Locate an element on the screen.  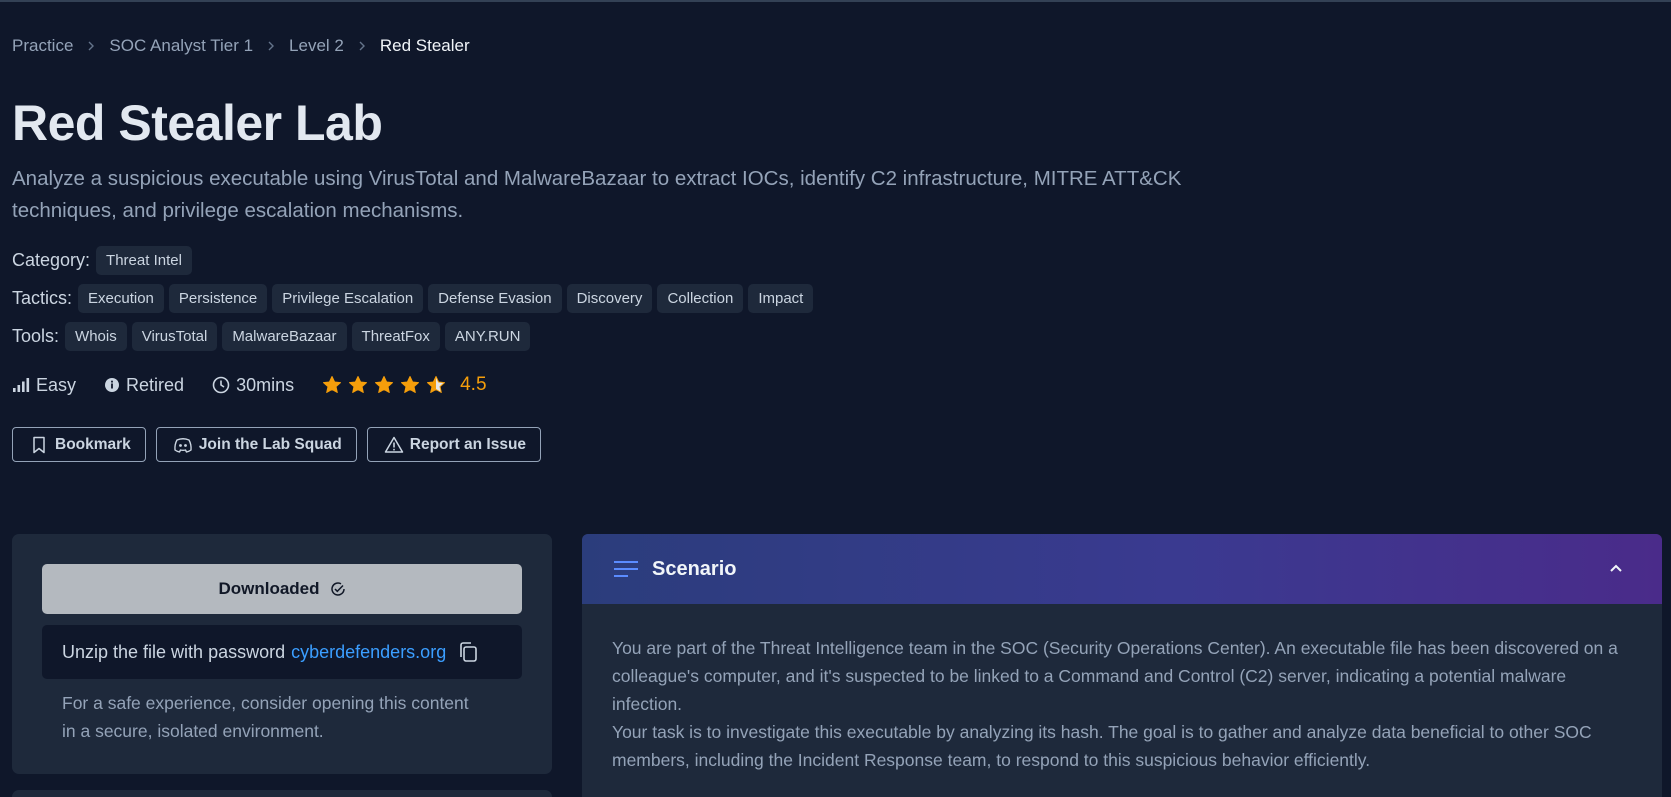
clock-icon is located at coordinates (221, 385).